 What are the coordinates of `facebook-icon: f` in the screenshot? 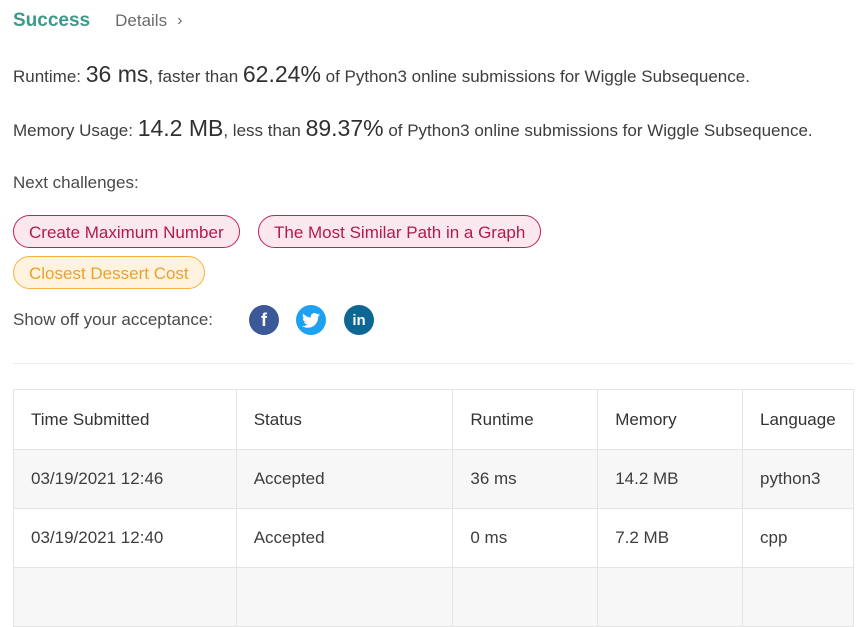 It's located at (264, 320).